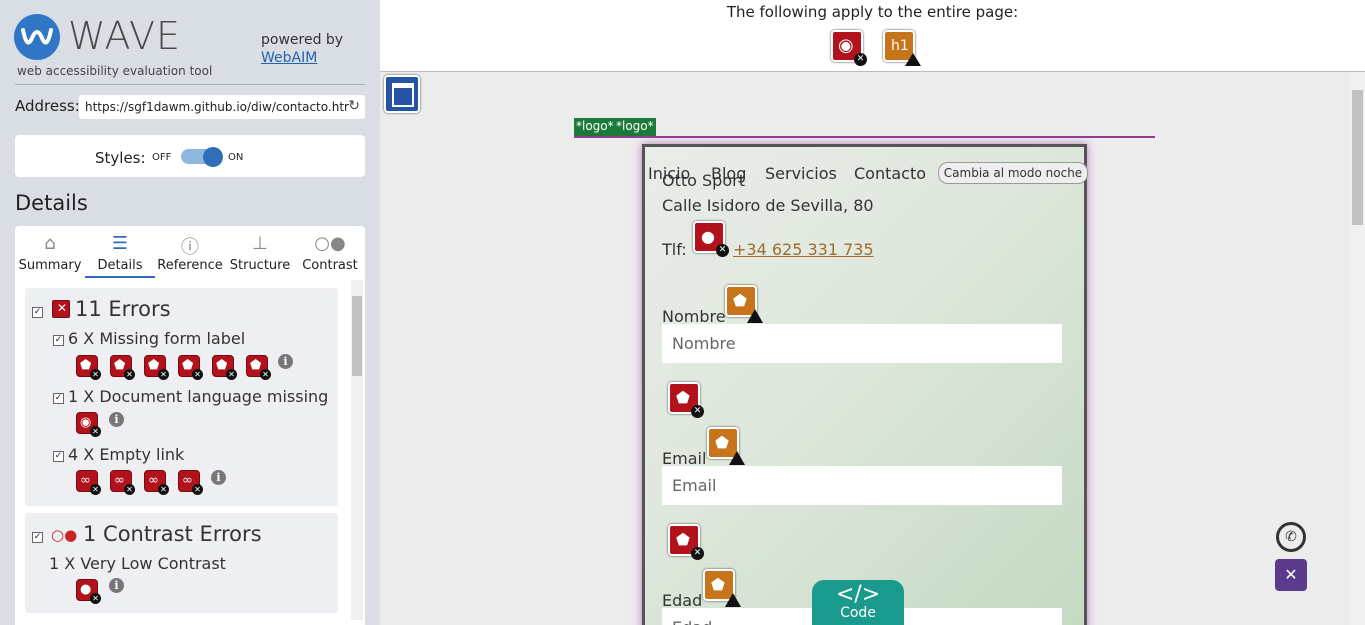  What do you see at coordinates (236, 157) in the screenshot?
I see `styles-on-label: ON` at bounding box center [236, 157].